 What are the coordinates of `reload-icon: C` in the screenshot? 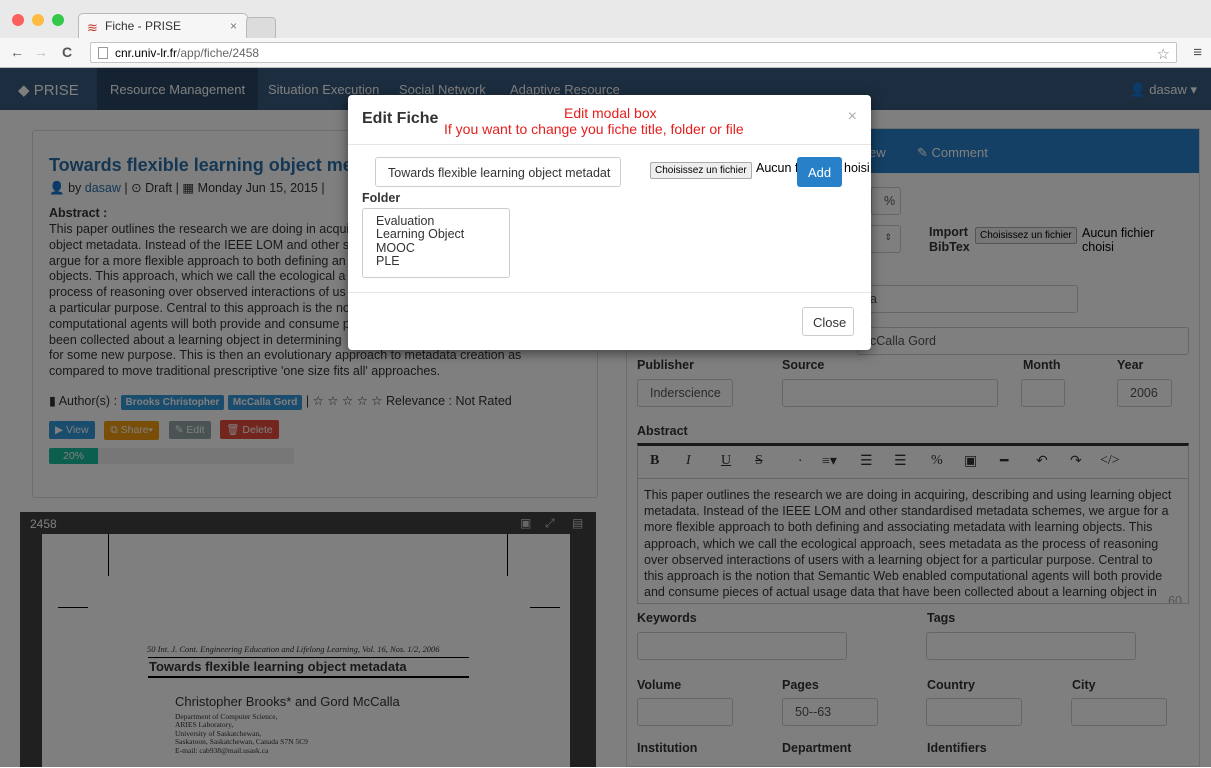 It's located at (67, 52).